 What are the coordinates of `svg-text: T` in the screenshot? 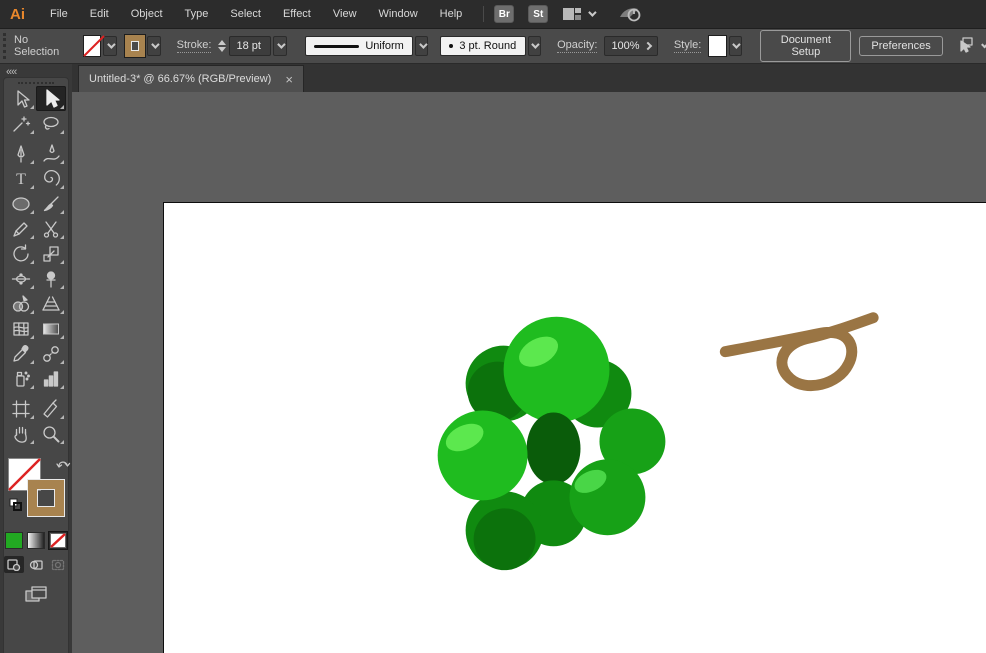 It's located at (21, 179).